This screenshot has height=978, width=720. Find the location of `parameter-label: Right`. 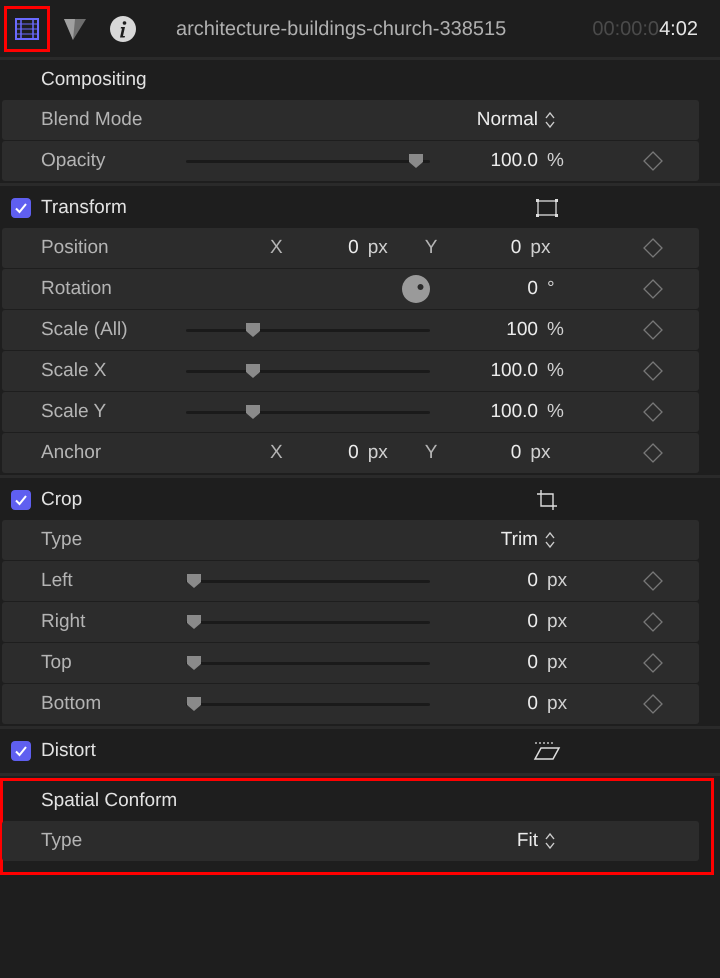

parameter-label: Right is located at coordinates (63, 622).